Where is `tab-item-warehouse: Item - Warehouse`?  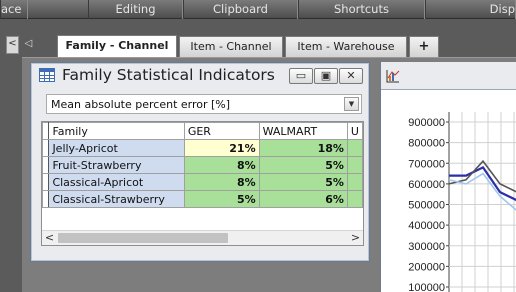
tab-item-warehouse: Item - Warehouse is located at coordinates (346, 46).